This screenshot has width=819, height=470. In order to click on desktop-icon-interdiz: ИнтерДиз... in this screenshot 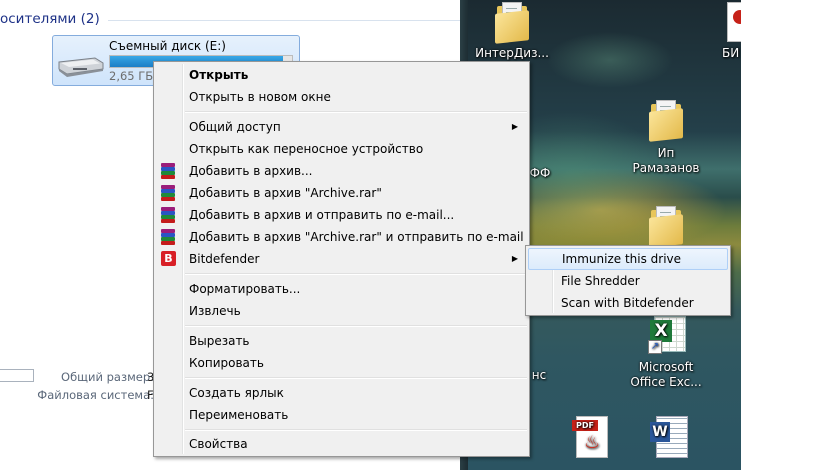, I will do `click(512, 31)`.